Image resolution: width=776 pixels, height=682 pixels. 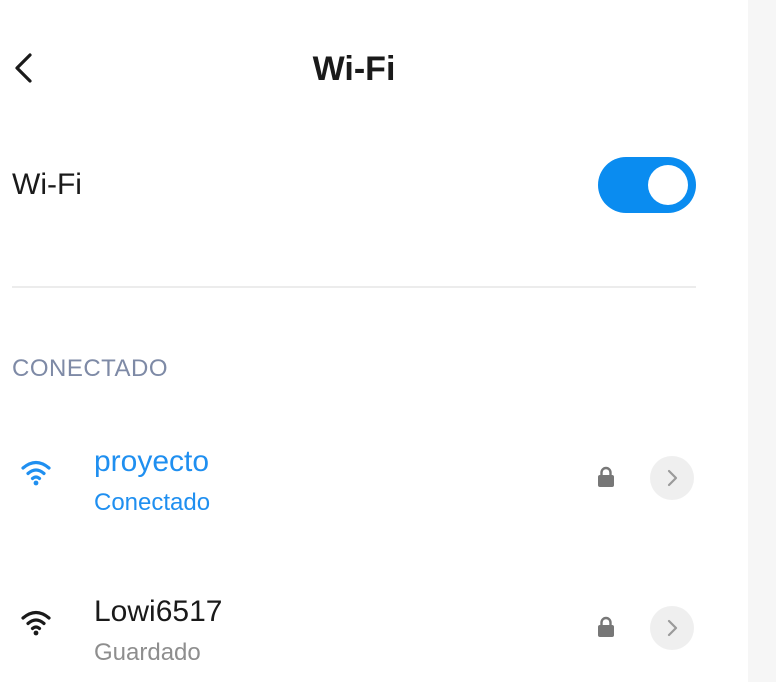 What do you see at coordinates (762, 341) in the screenshot?
I see `side-panel-edge` at bounding box center [762, 341].